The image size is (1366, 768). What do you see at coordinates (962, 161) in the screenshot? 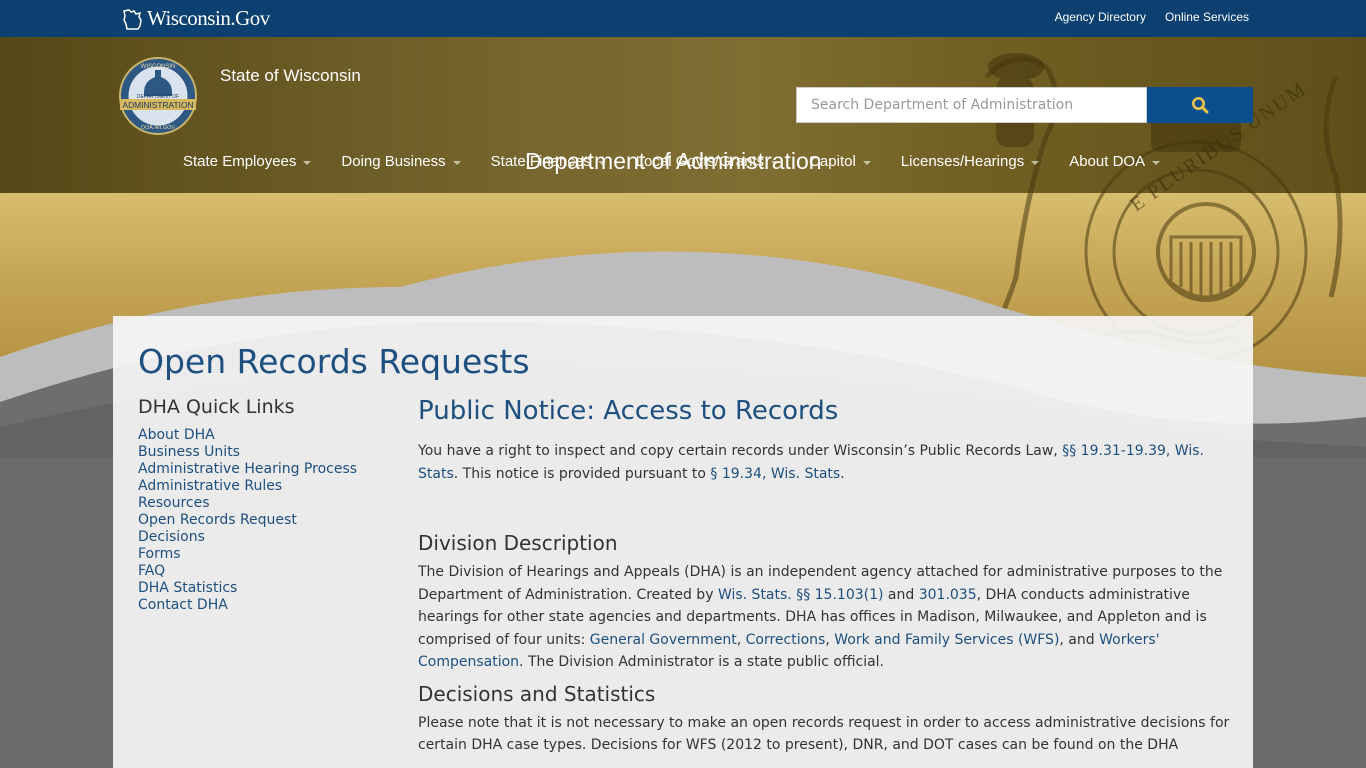
I see `nav-label: Licenses/Hearings` at bounding box center [962, 161].